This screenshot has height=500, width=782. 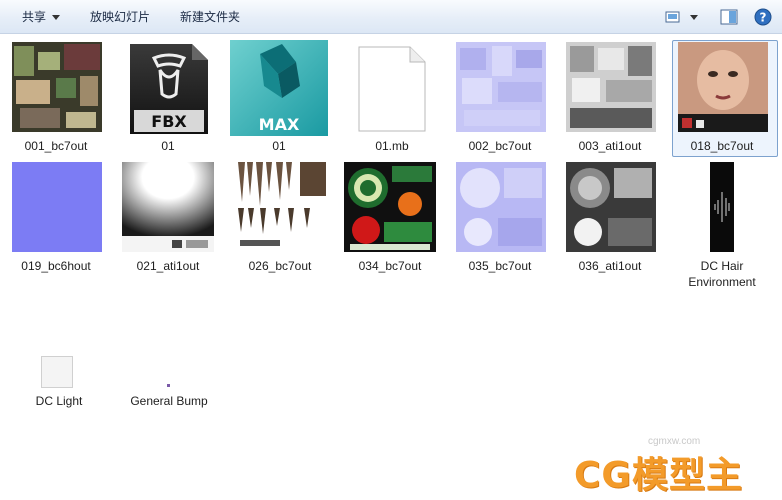 I want to click on file-item: 036_ati1out, so click(x=610, y=219).